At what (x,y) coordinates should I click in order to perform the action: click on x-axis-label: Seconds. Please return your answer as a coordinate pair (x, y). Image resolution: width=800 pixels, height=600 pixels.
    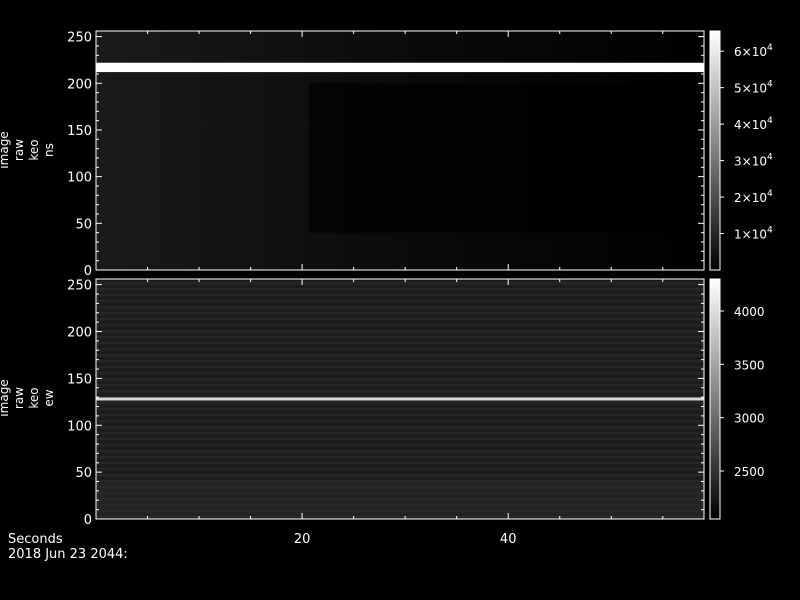
    Looking at the image, I should click on (35, 539).